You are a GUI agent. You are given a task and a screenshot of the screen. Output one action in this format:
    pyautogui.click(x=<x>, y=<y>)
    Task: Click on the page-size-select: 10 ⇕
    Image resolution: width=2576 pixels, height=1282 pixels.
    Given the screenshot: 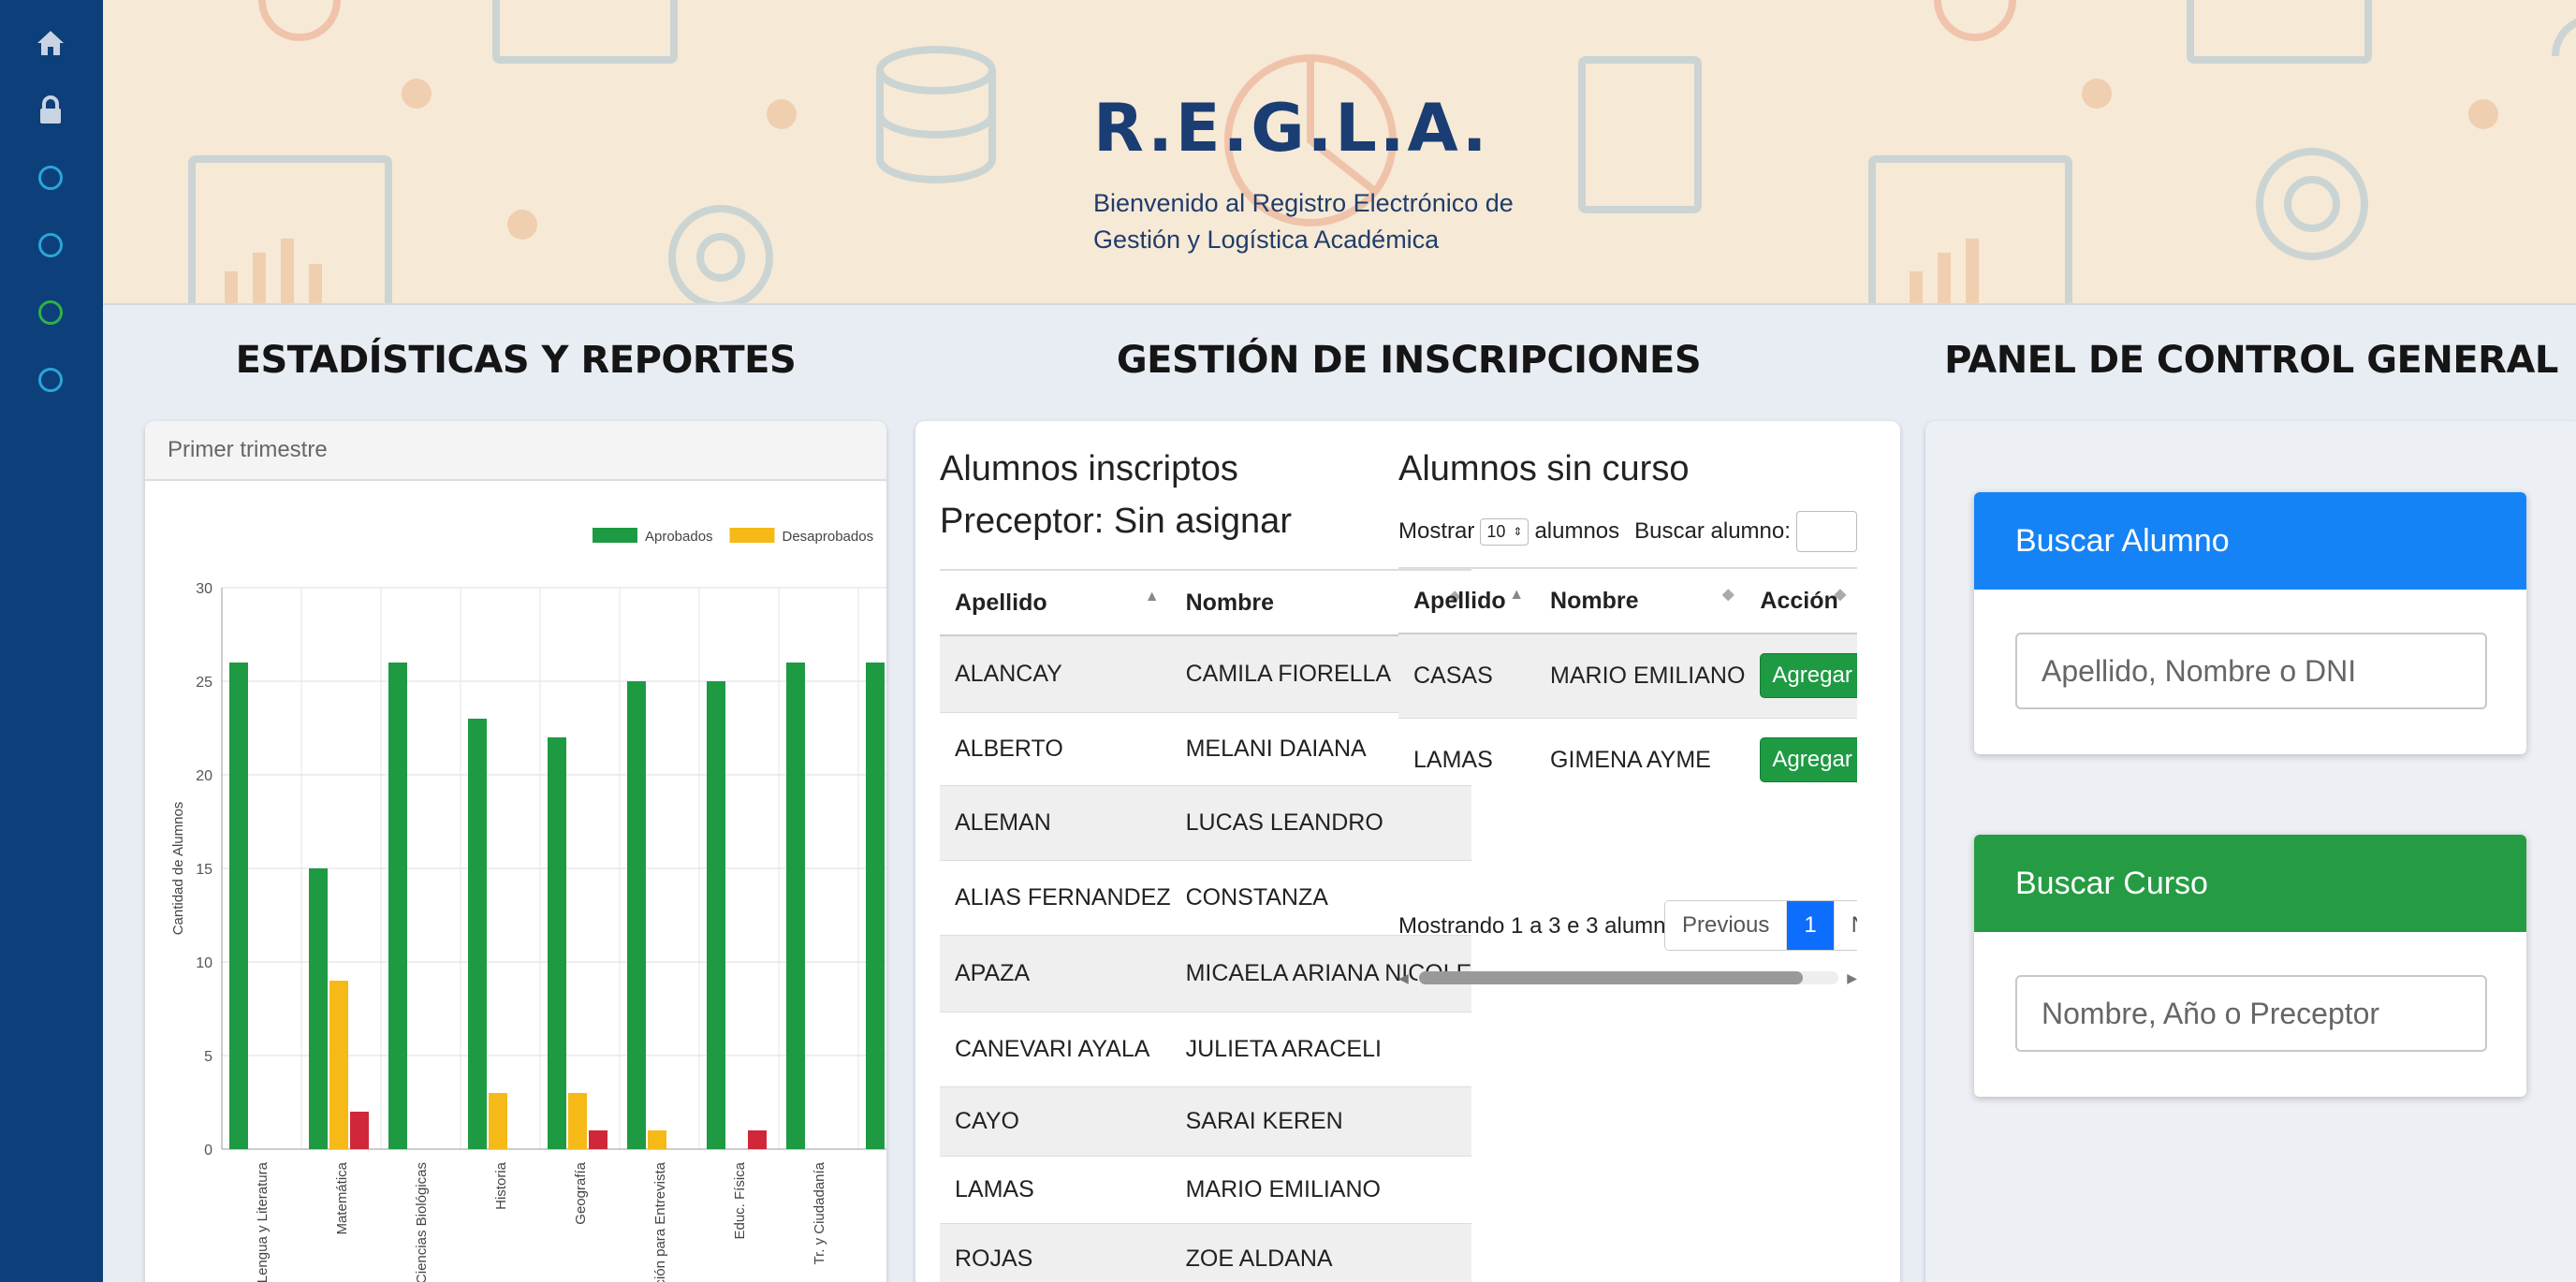 What is the action you would take?
    pyautogui.click(x=1505, y=531)
    